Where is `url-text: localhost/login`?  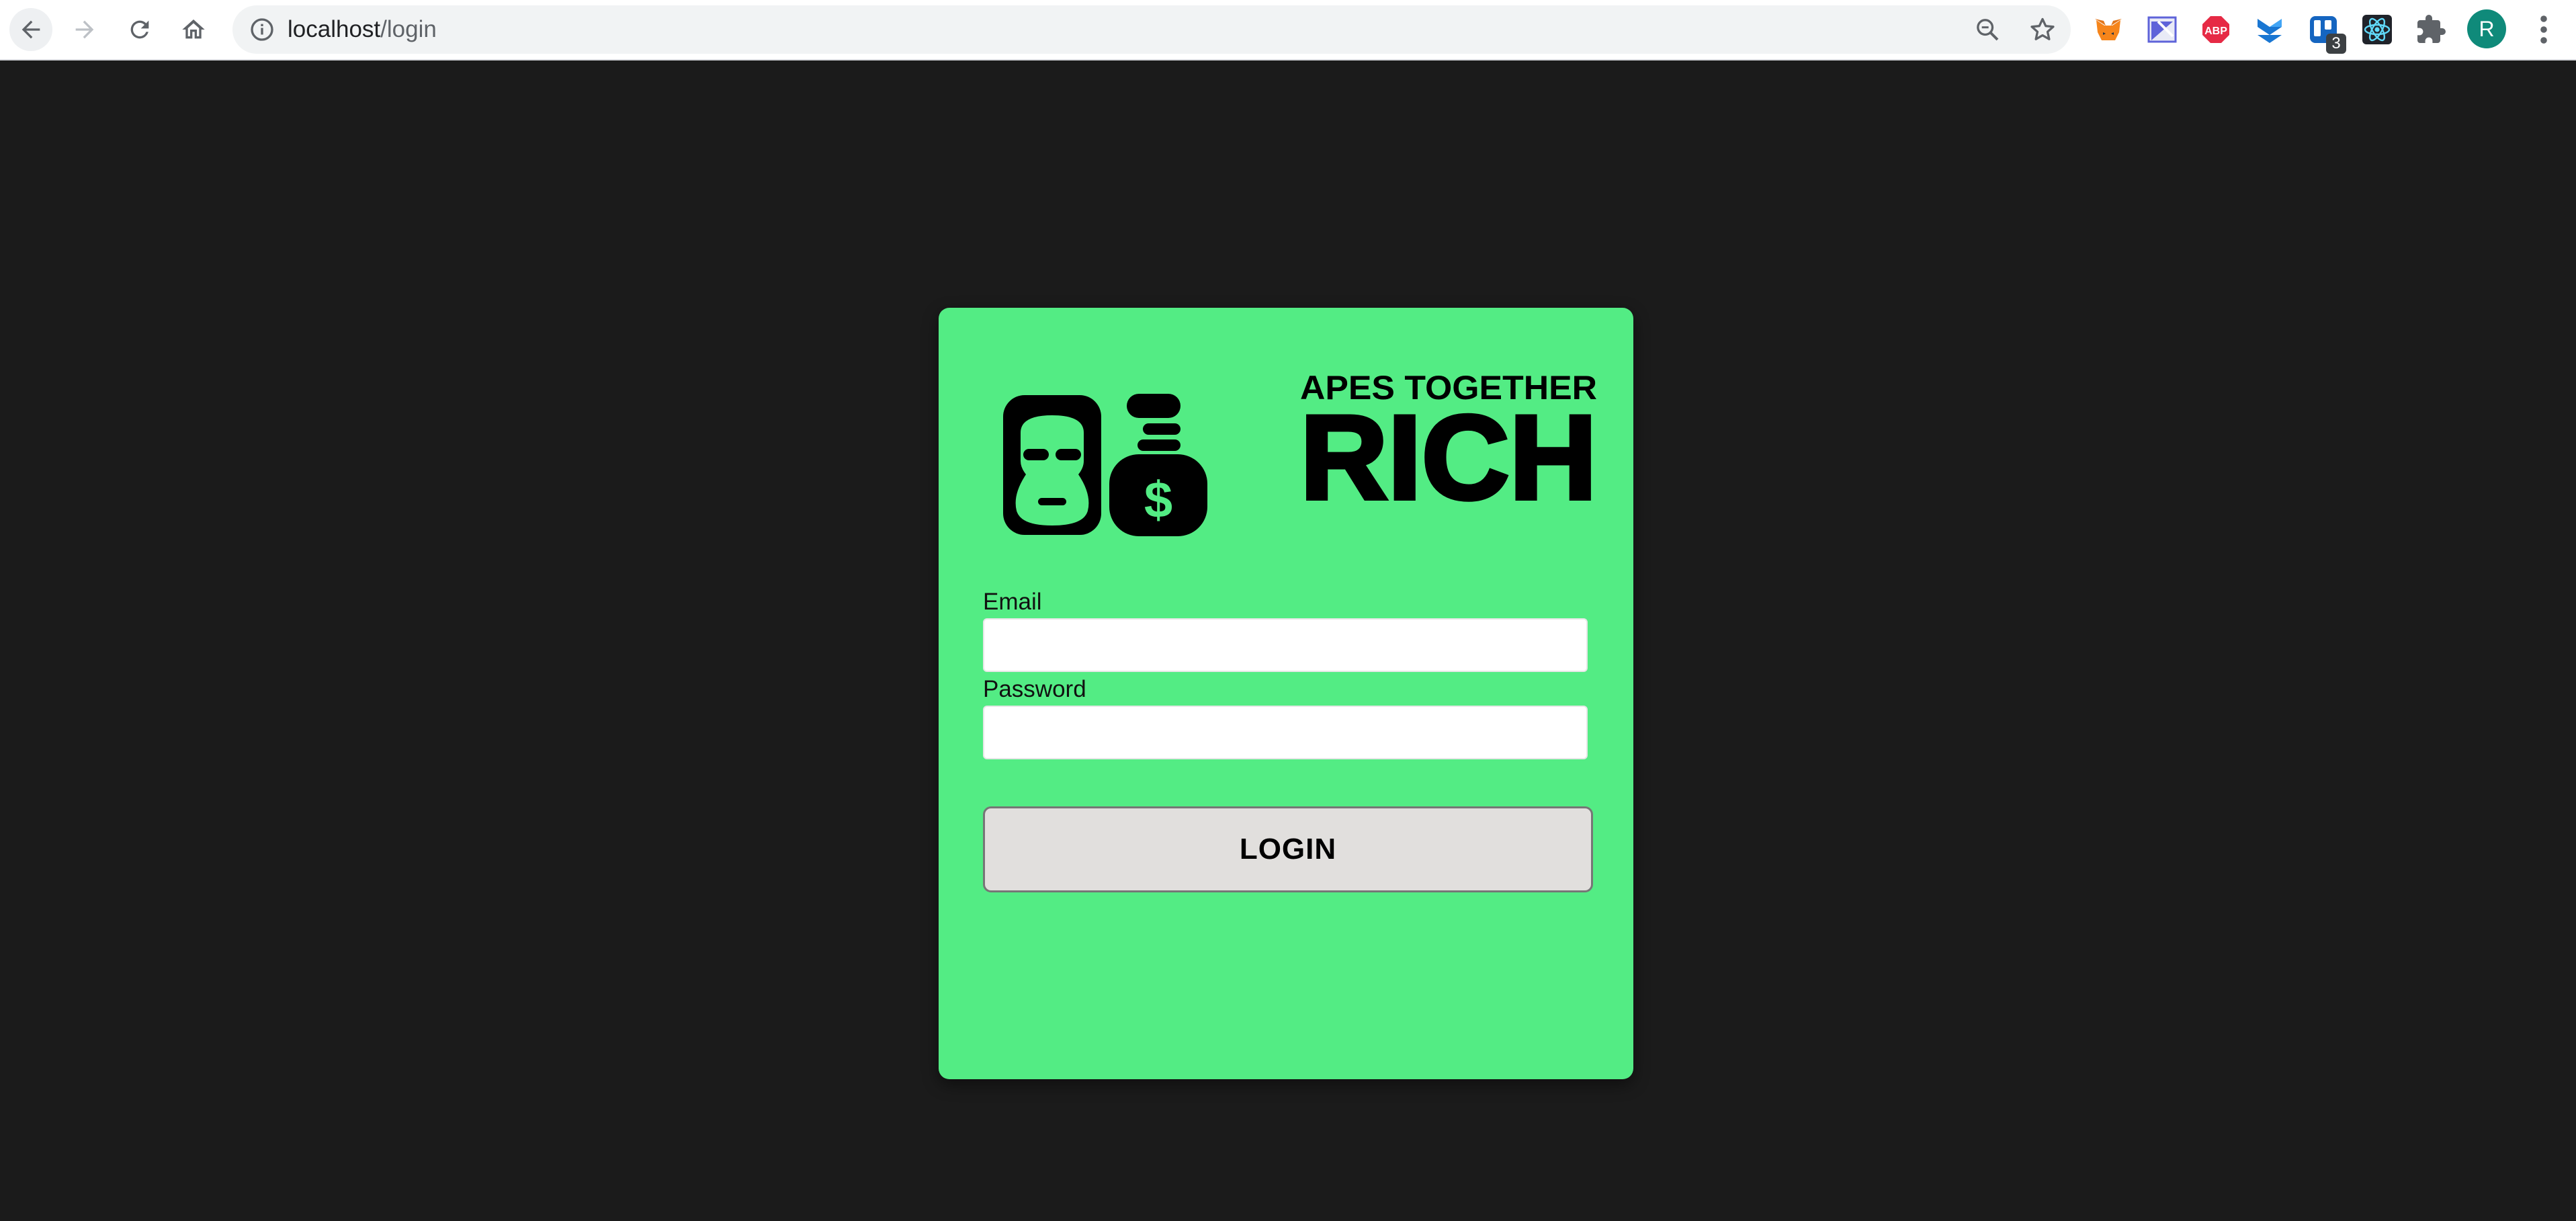 url-text: localhost/login is located at coordinates (362, 30).